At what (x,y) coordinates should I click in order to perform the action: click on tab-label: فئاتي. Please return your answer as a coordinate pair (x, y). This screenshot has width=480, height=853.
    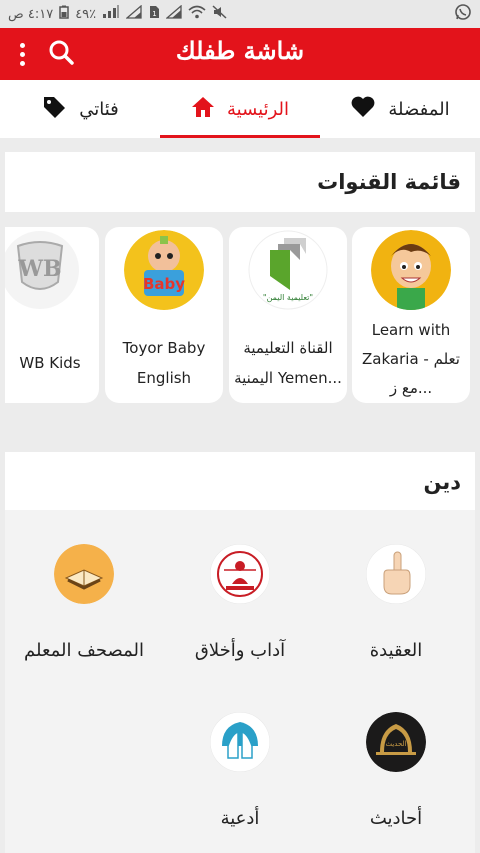
    Looking at the image, I should click on (99, 109).